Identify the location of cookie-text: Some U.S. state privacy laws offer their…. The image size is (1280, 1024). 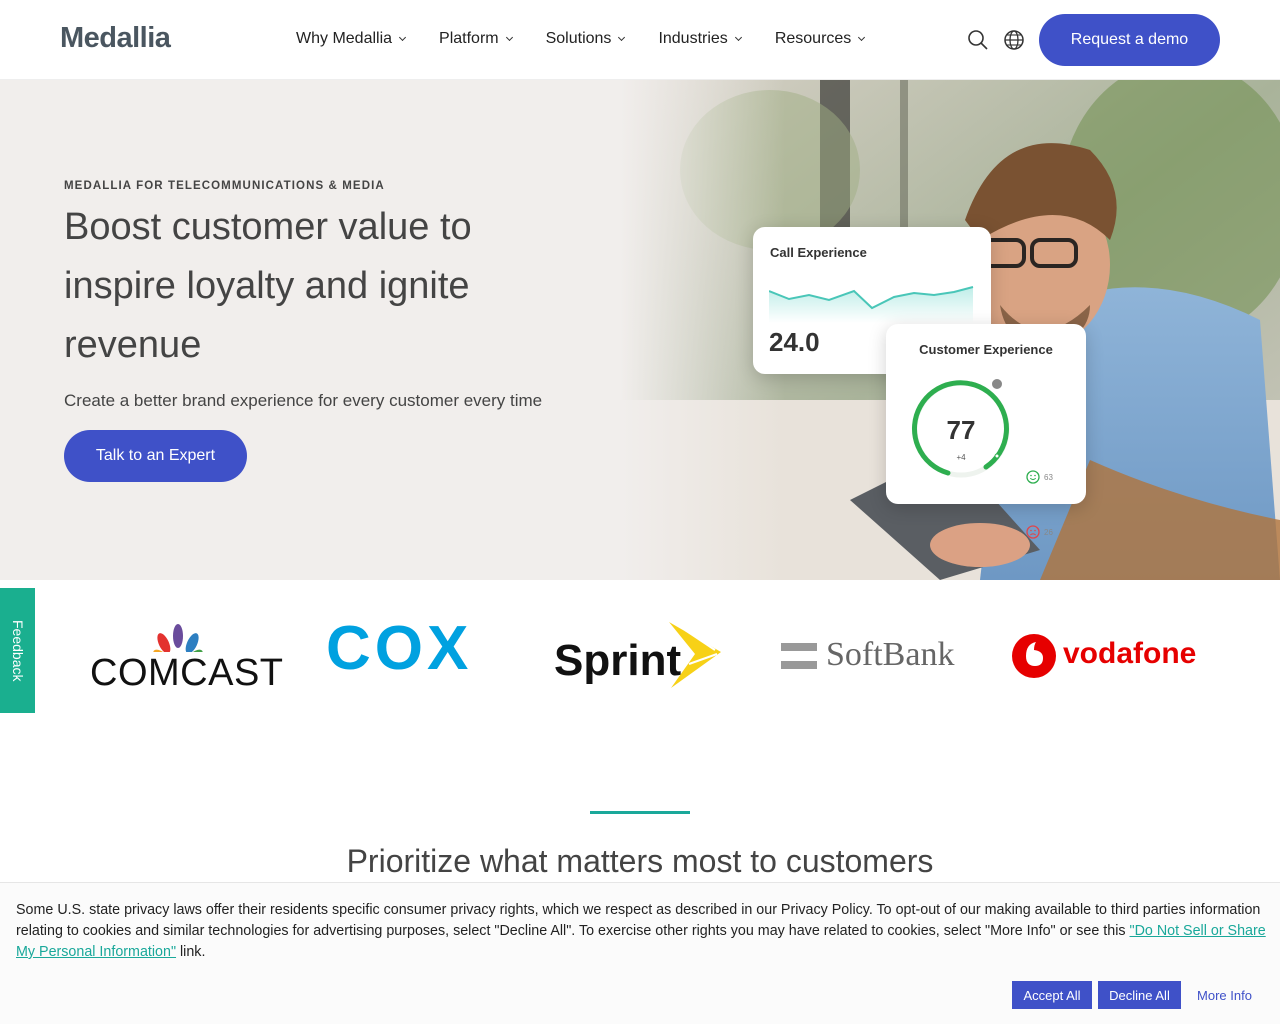
(642, 931).